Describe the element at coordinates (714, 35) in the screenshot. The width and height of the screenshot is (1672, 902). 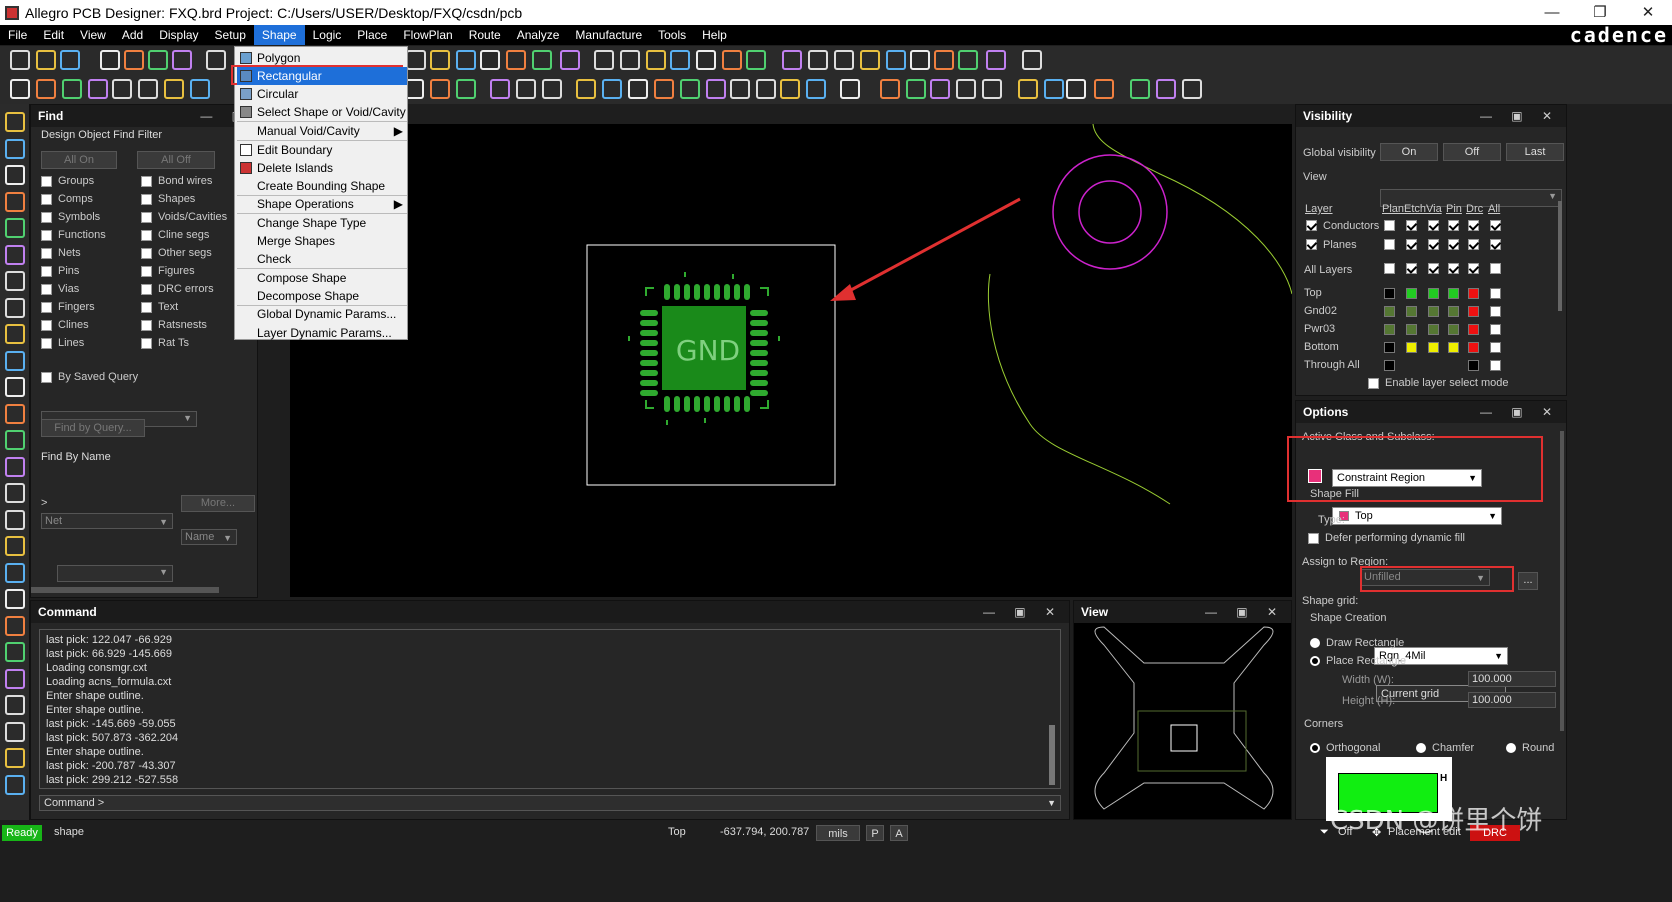
I see `menu-help: Help` at that location.